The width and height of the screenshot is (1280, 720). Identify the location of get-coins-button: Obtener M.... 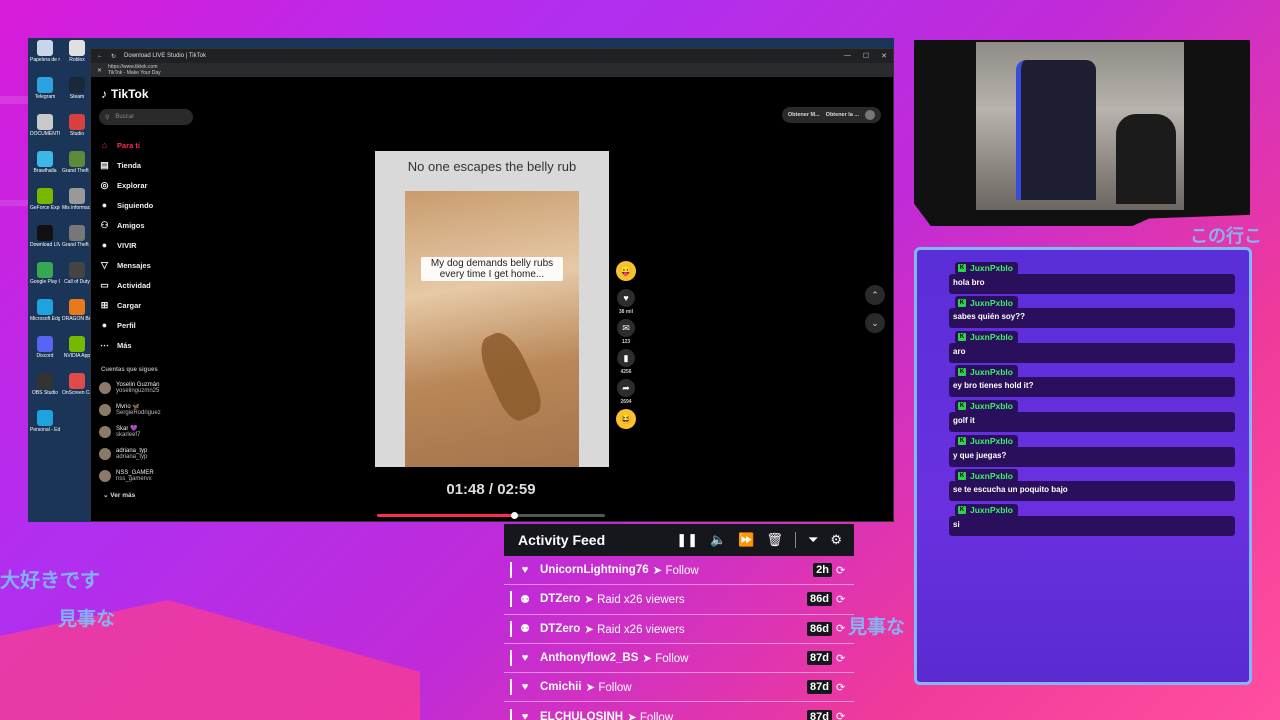
(804, 115).